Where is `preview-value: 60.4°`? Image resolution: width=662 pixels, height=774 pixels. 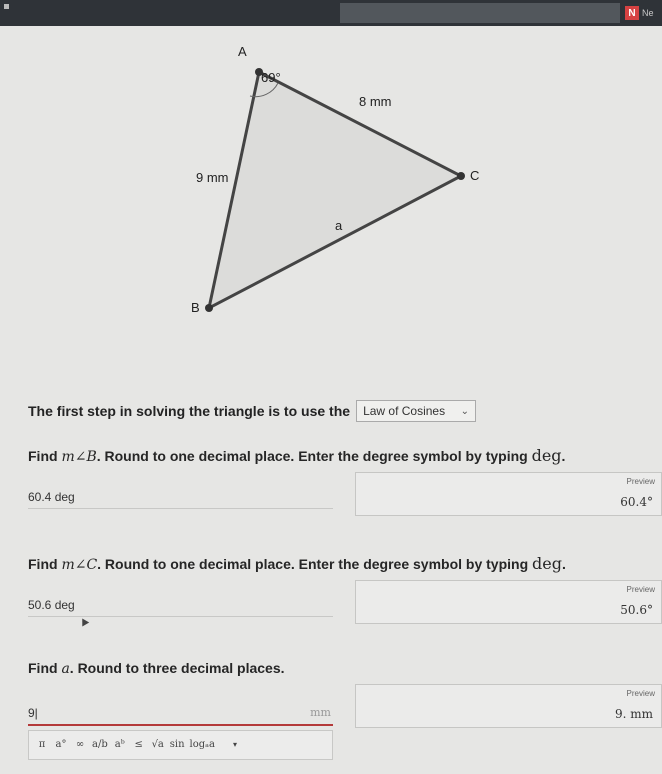
preview-value: 60.4° is located at coordinates (636, 502).